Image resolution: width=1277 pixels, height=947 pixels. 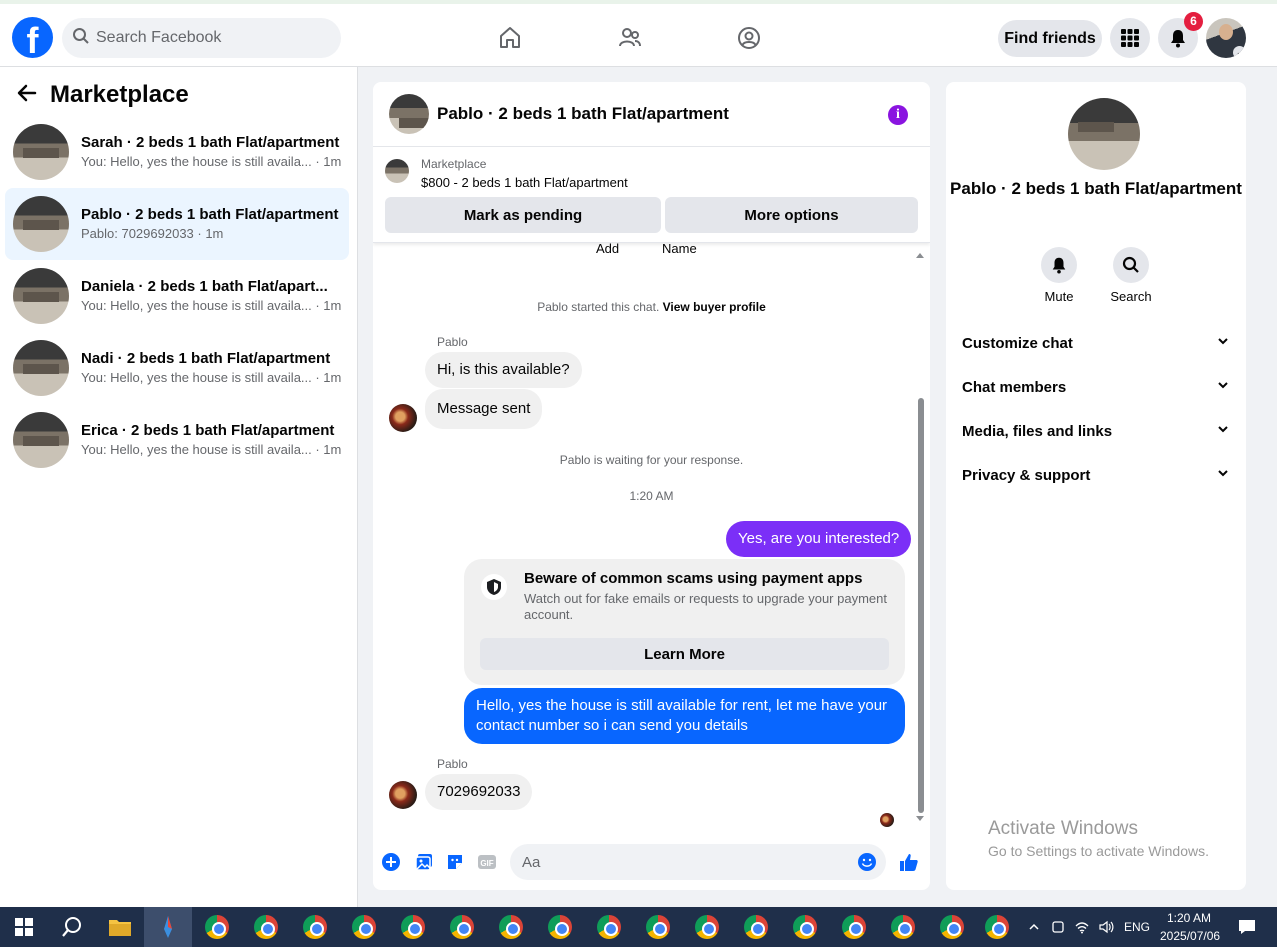 I want to click on sticker-icon, so click(x=455, y=862).